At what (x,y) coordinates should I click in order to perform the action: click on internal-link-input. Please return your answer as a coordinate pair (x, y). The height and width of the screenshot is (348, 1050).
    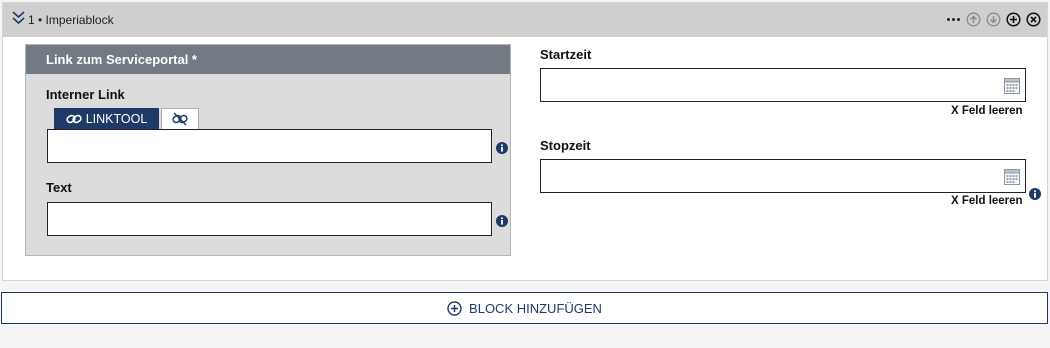
    Looking at the image, I should click on (269, 146).